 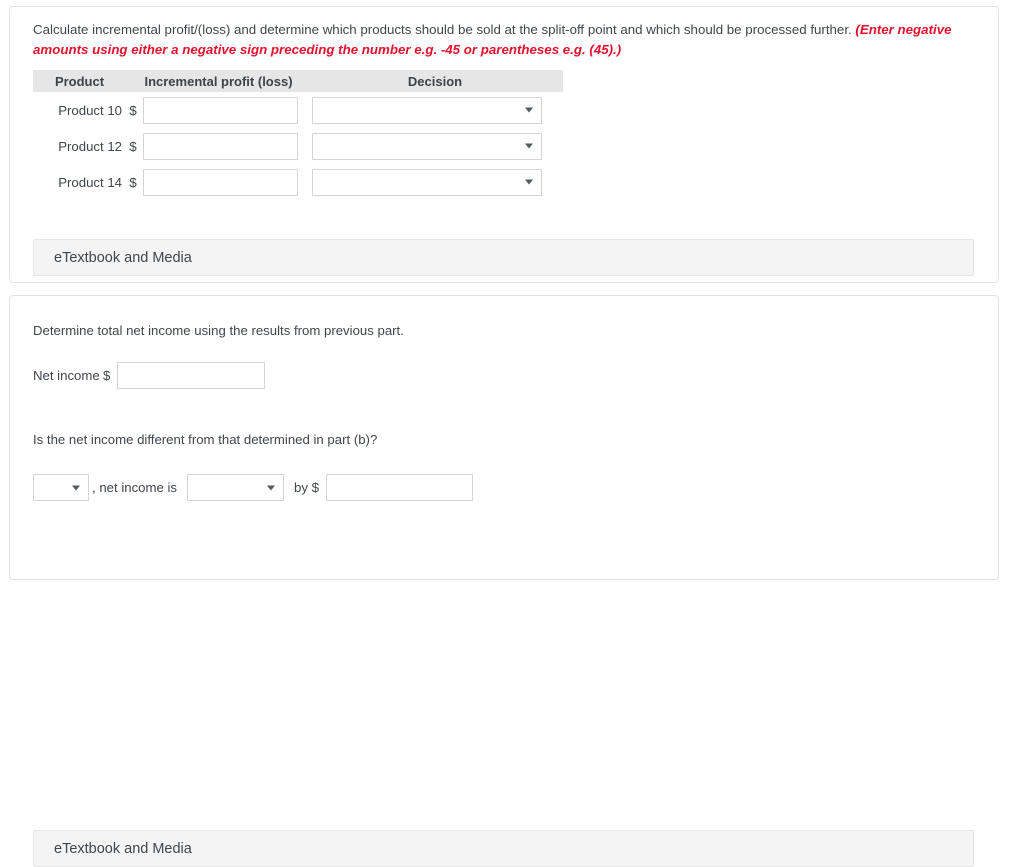 I want to click on direction-dropdown, so click(x=236, y=487).